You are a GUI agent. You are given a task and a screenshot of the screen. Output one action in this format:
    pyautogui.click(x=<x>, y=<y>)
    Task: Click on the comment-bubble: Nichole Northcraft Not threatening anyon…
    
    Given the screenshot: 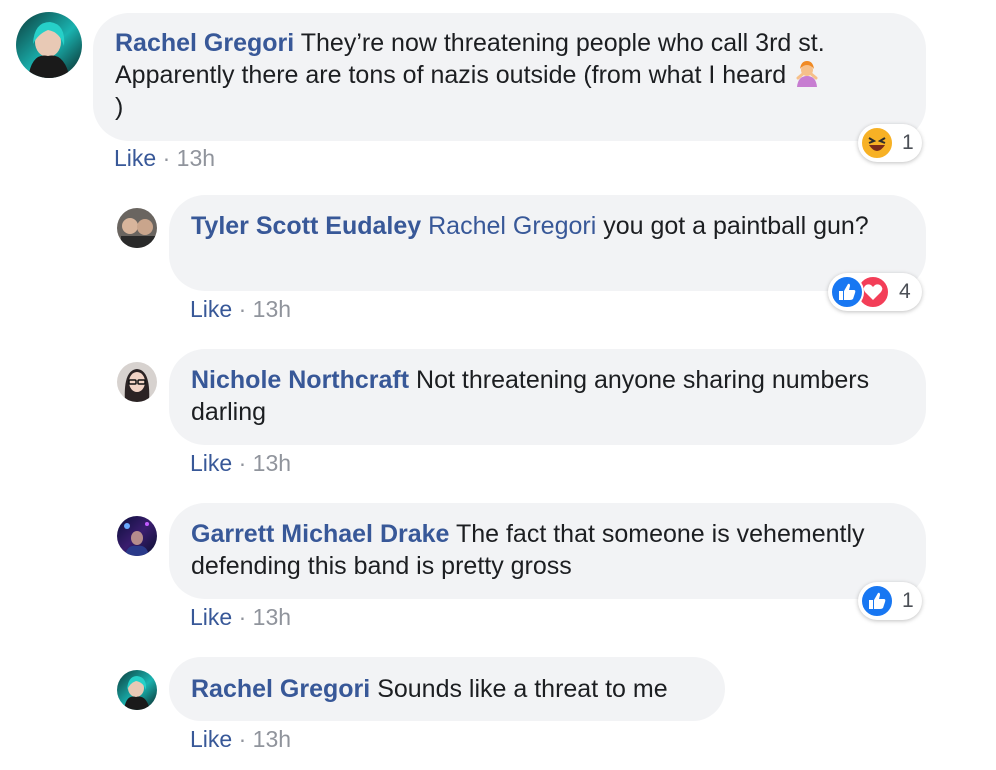 What is the action you would take?
    pyautogui.click(x=547, y=397)
    